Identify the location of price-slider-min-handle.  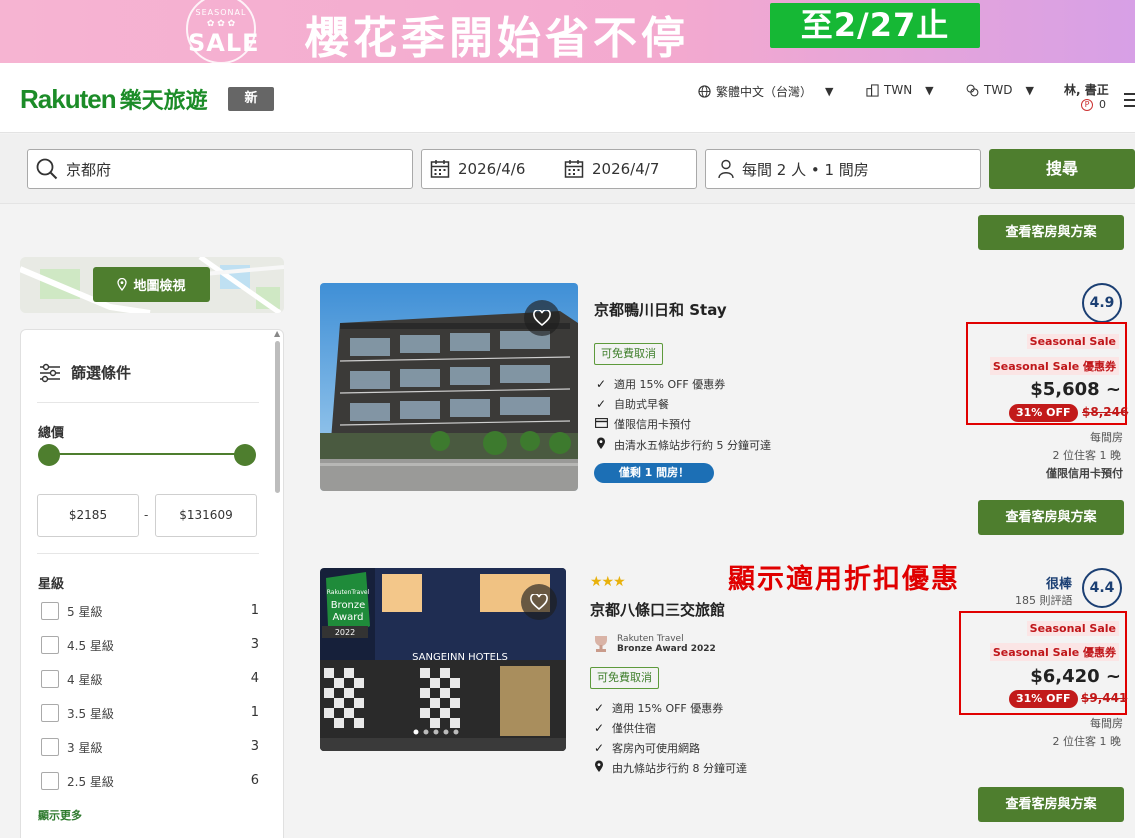
(49, 455).